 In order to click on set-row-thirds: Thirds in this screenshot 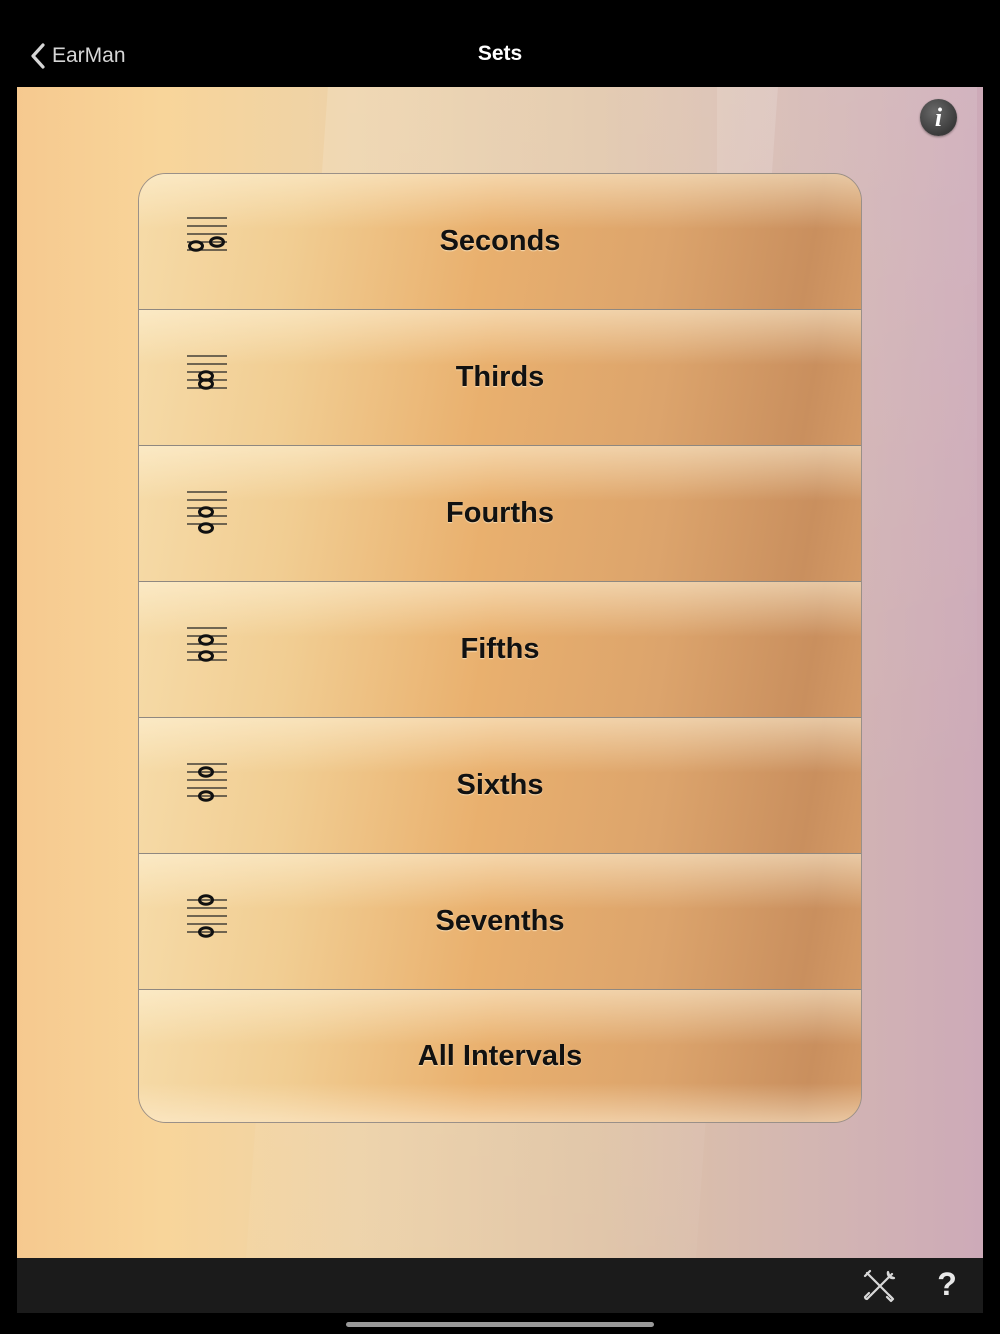, I will do `click(500, 378)`.